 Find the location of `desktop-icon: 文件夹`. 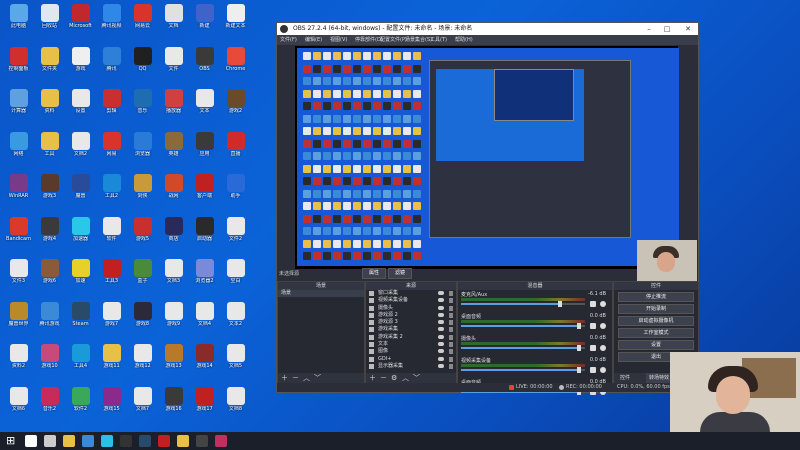

desktop-icon: 文件夹 is located at coordinates (49, 62).